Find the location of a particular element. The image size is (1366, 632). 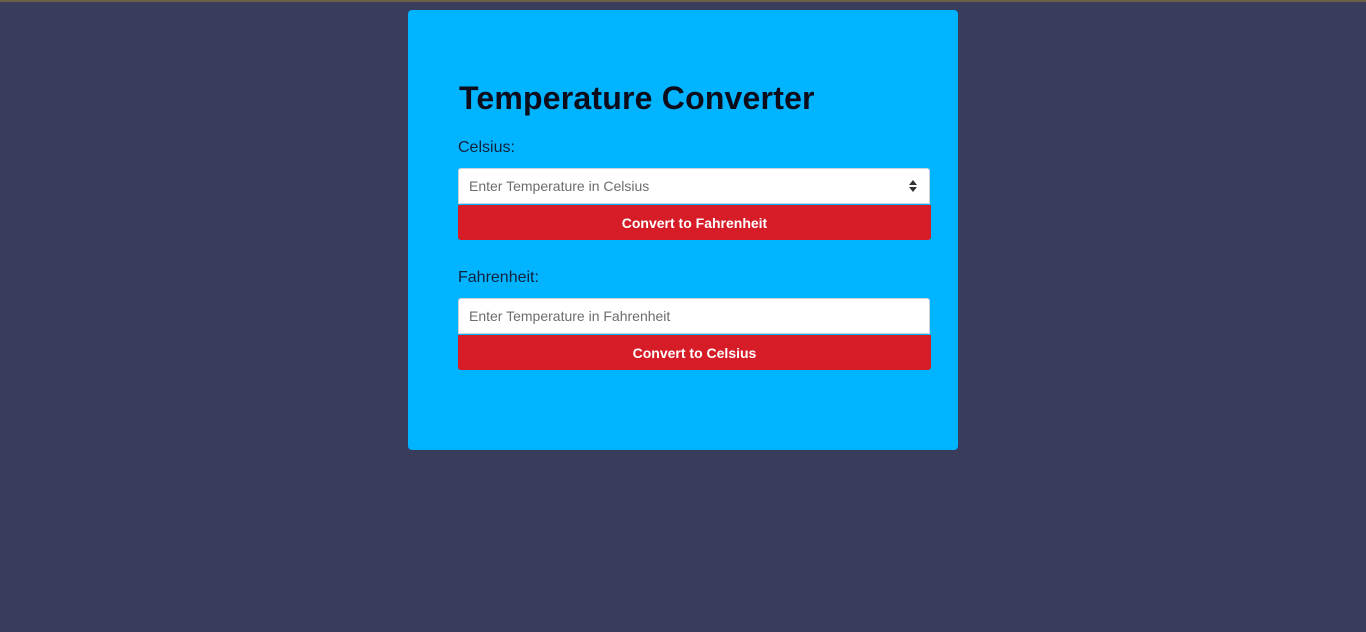

celsius-input-container is located at coordinates (694, 186).